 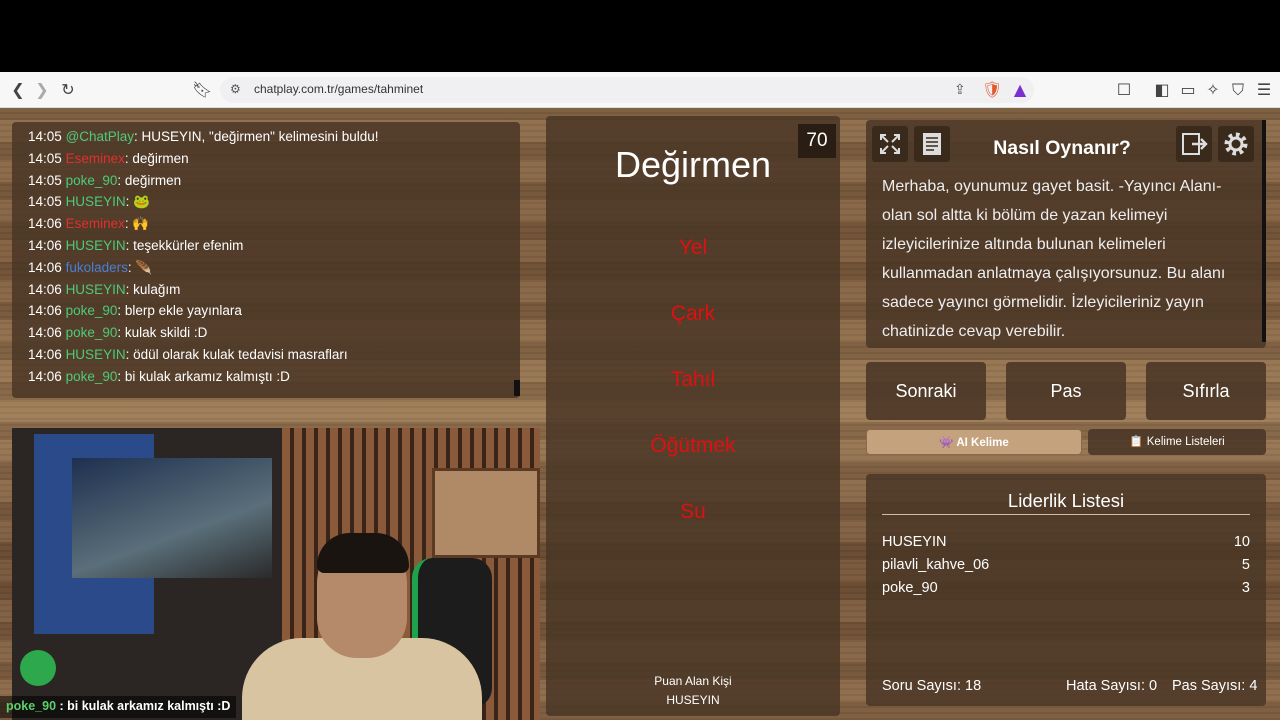 I want to click on address-bar: ⚙ chatplay.com.tr/games/tahminet ⇪, so click(x=627, y=90).